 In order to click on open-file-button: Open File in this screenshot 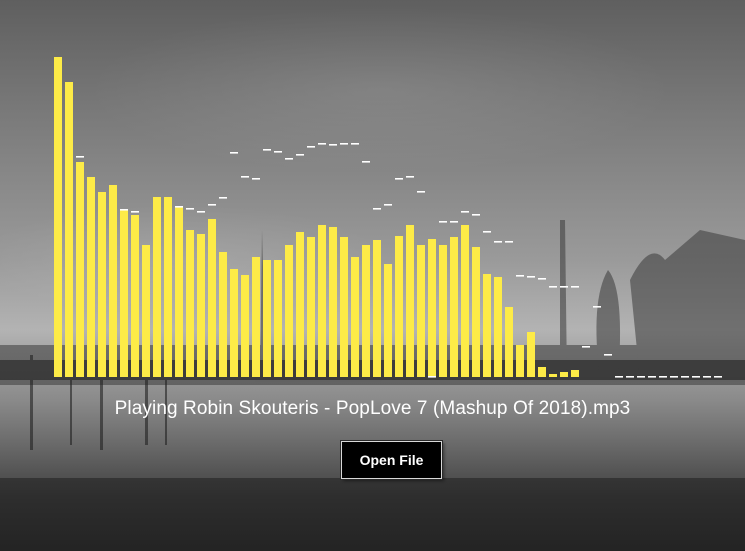, I will do `click(391, 460)`.